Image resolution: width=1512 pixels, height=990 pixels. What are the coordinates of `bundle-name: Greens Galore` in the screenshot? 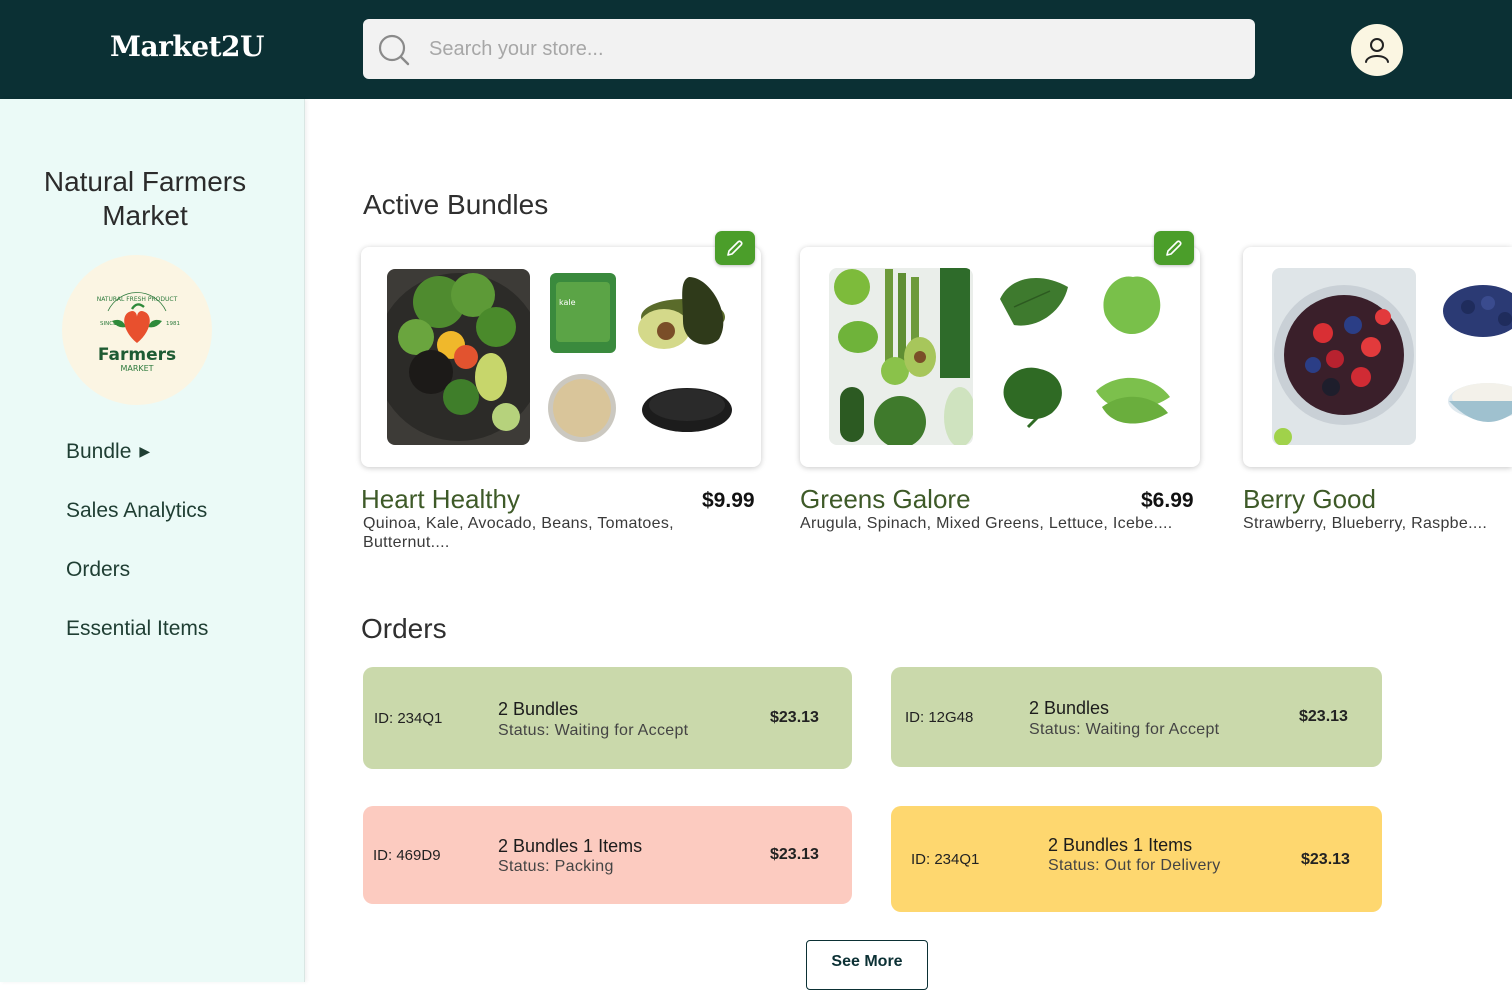 It's located at (885, 499).